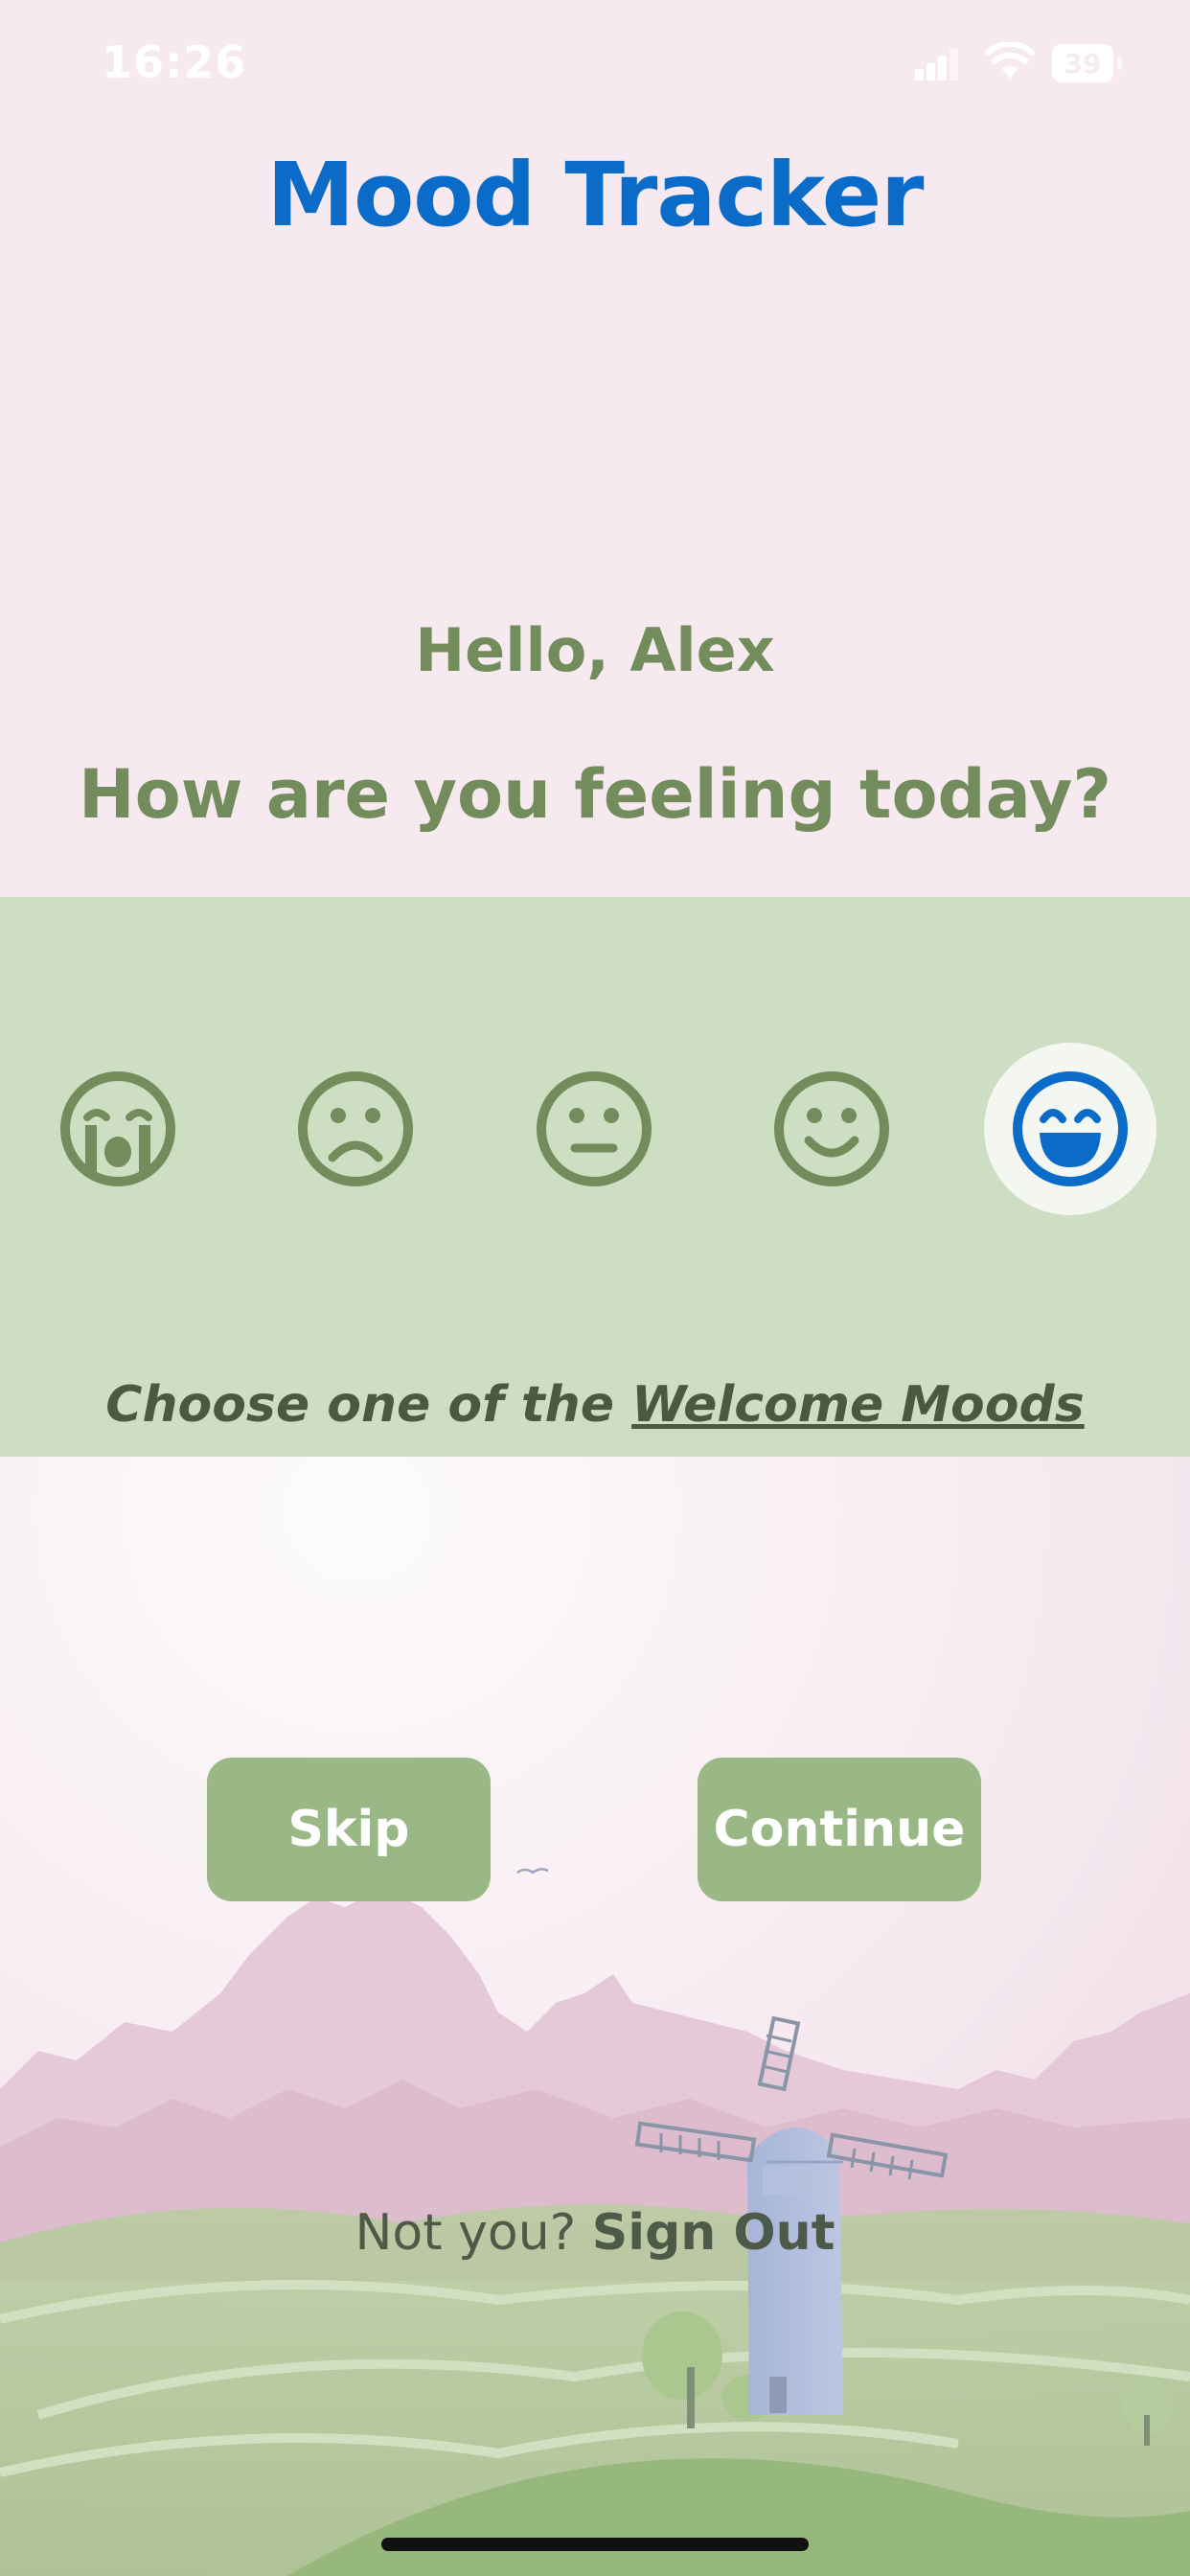 This screenshot has height=2576, width=1190. I want to click on app-title: Mood Tracker, so click(595, 195).